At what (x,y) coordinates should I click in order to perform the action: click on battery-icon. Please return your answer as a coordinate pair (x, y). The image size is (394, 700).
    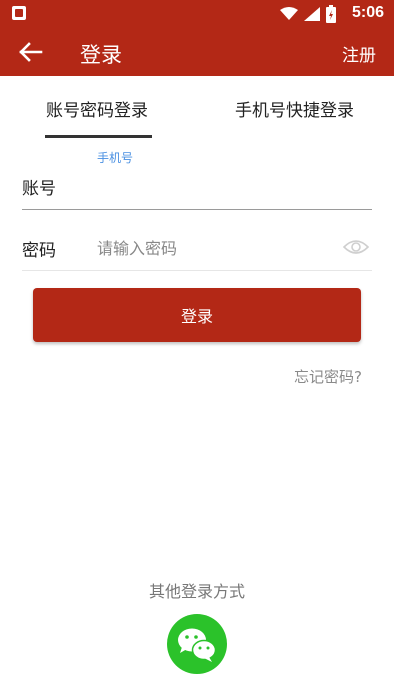
    Looking at the image, I should click on (331, 14).